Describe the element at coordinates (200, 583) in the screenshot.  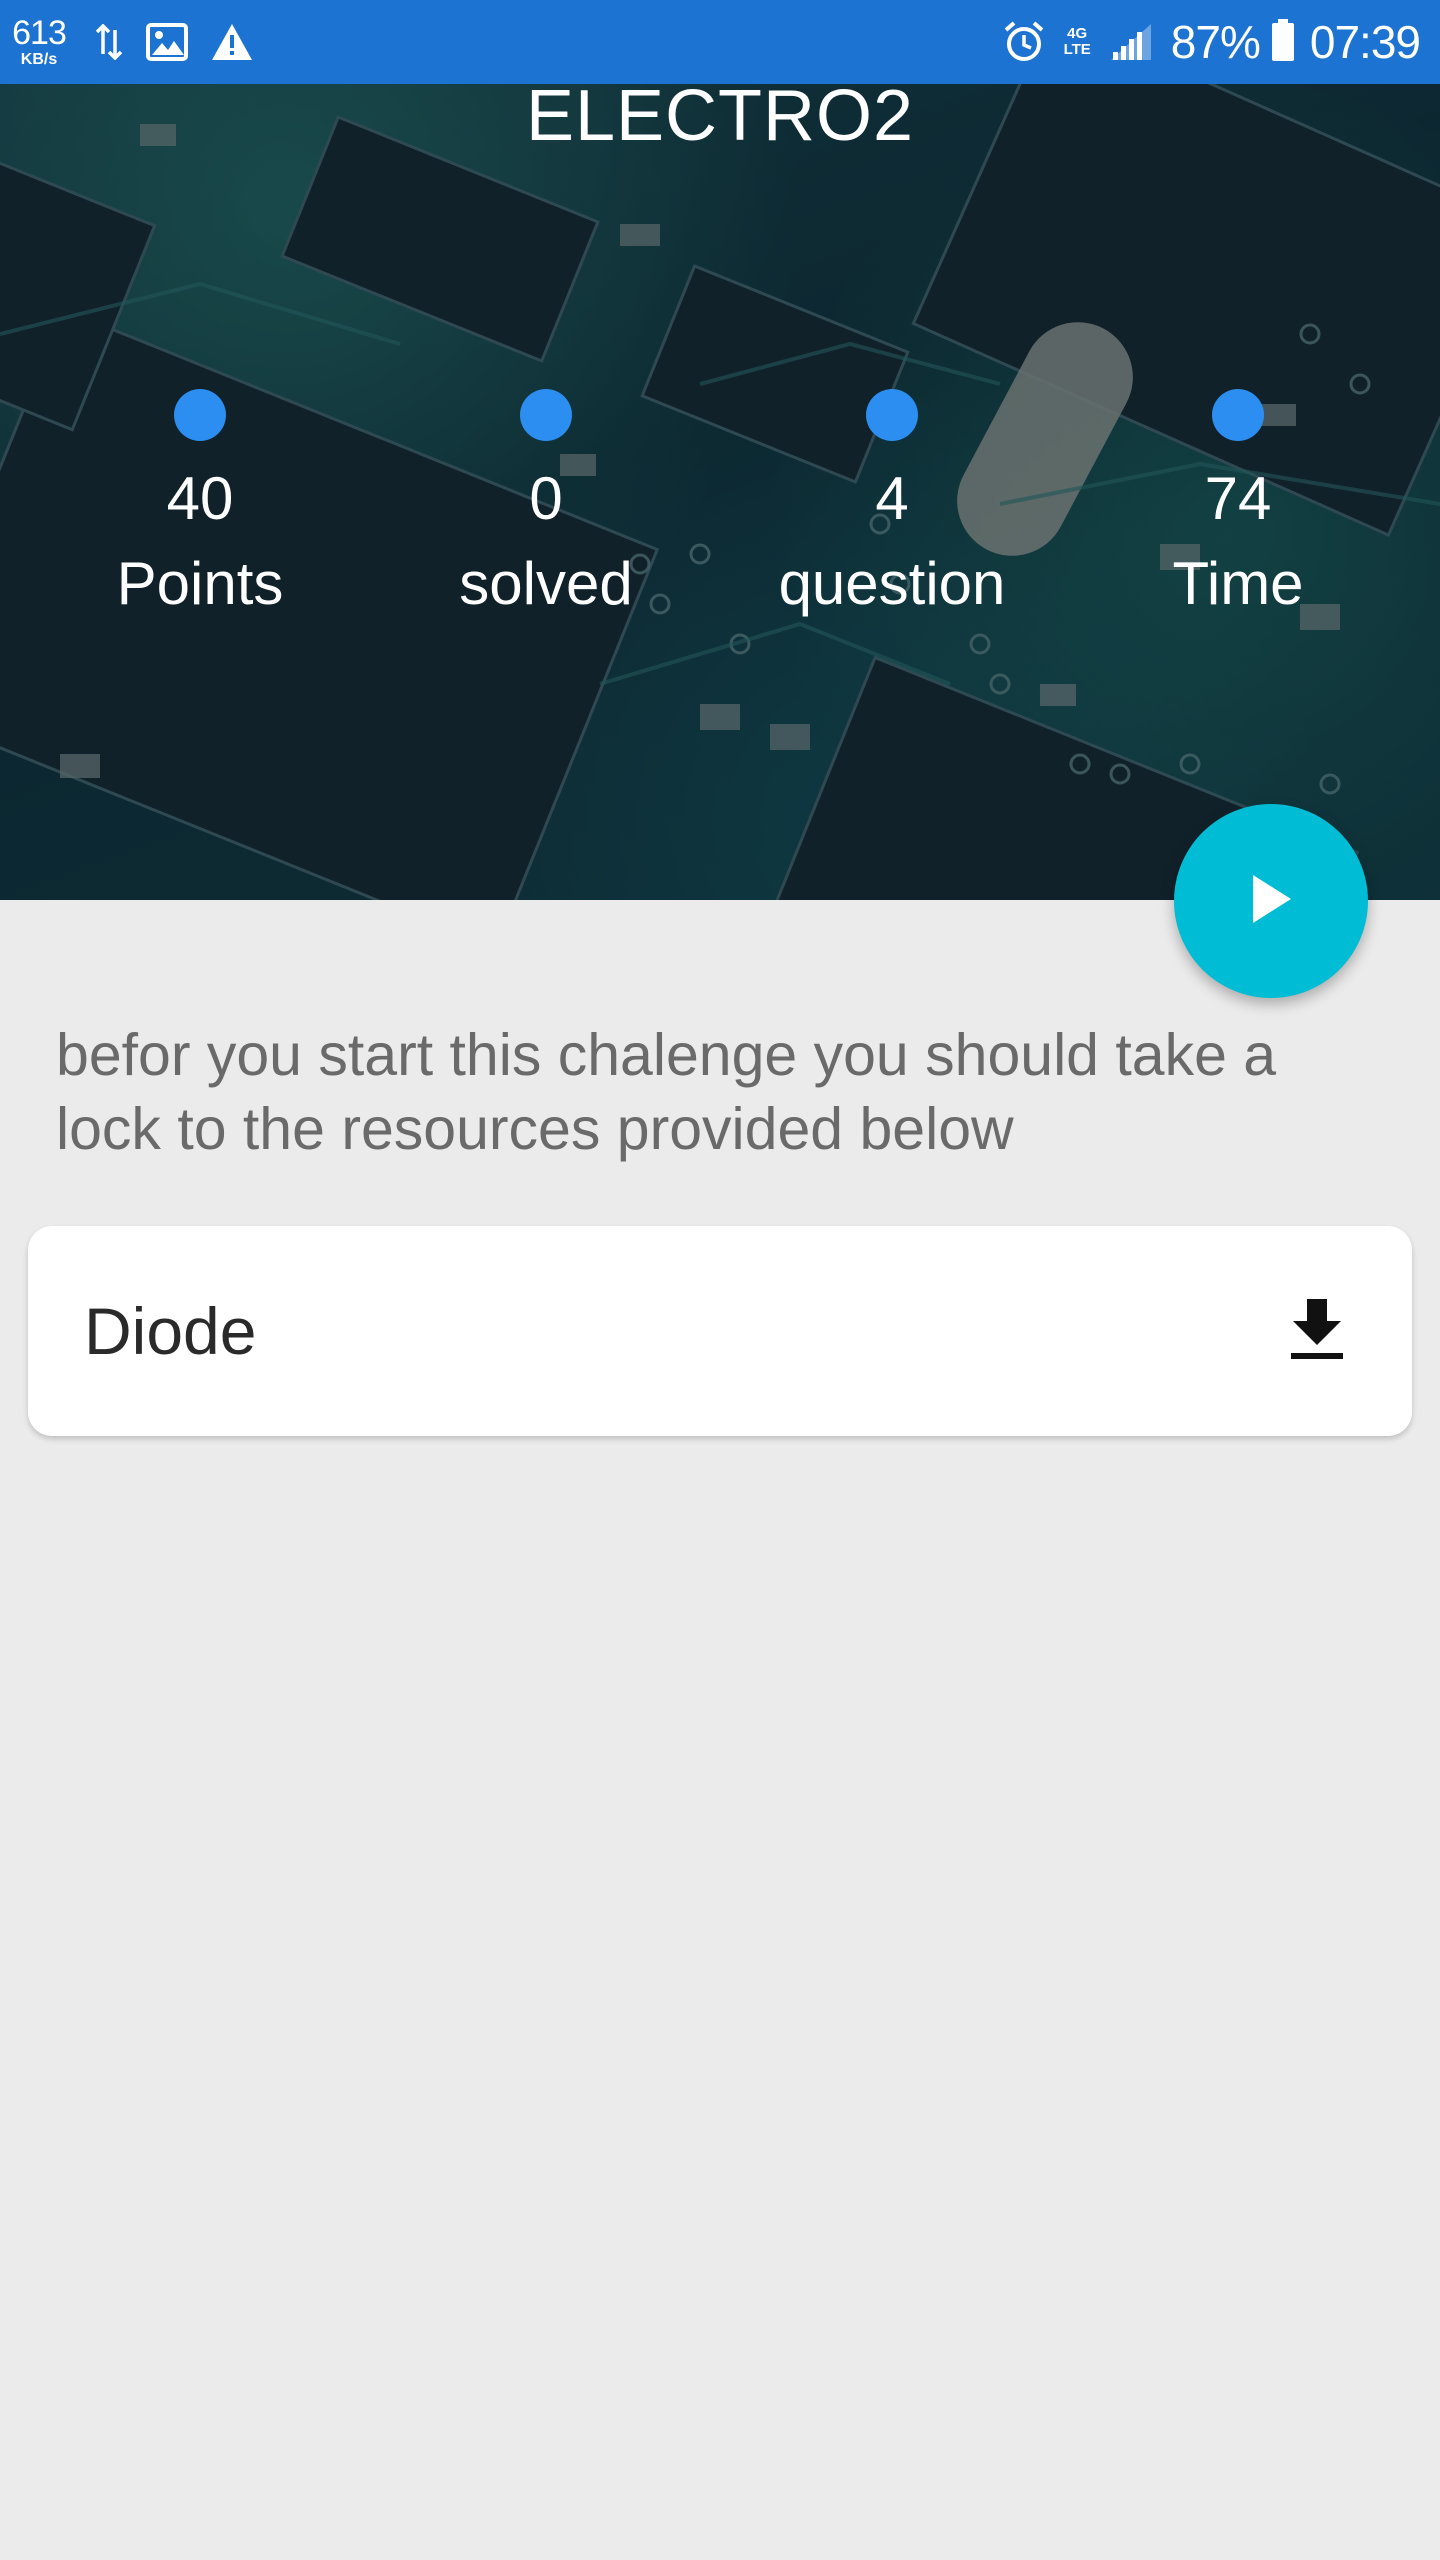
I see `stat-points-label: Points` at that location.